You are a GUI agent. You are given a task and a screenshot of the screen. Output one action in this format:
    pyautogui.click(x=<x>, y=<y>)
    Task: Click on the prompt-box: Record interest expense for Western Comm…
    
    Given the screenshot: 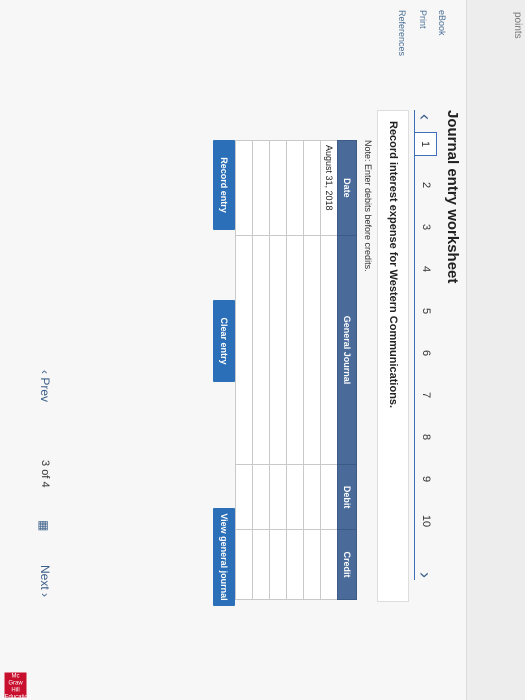 What is the action you would take?
    pyautogui.click(x=393, y=356)
    